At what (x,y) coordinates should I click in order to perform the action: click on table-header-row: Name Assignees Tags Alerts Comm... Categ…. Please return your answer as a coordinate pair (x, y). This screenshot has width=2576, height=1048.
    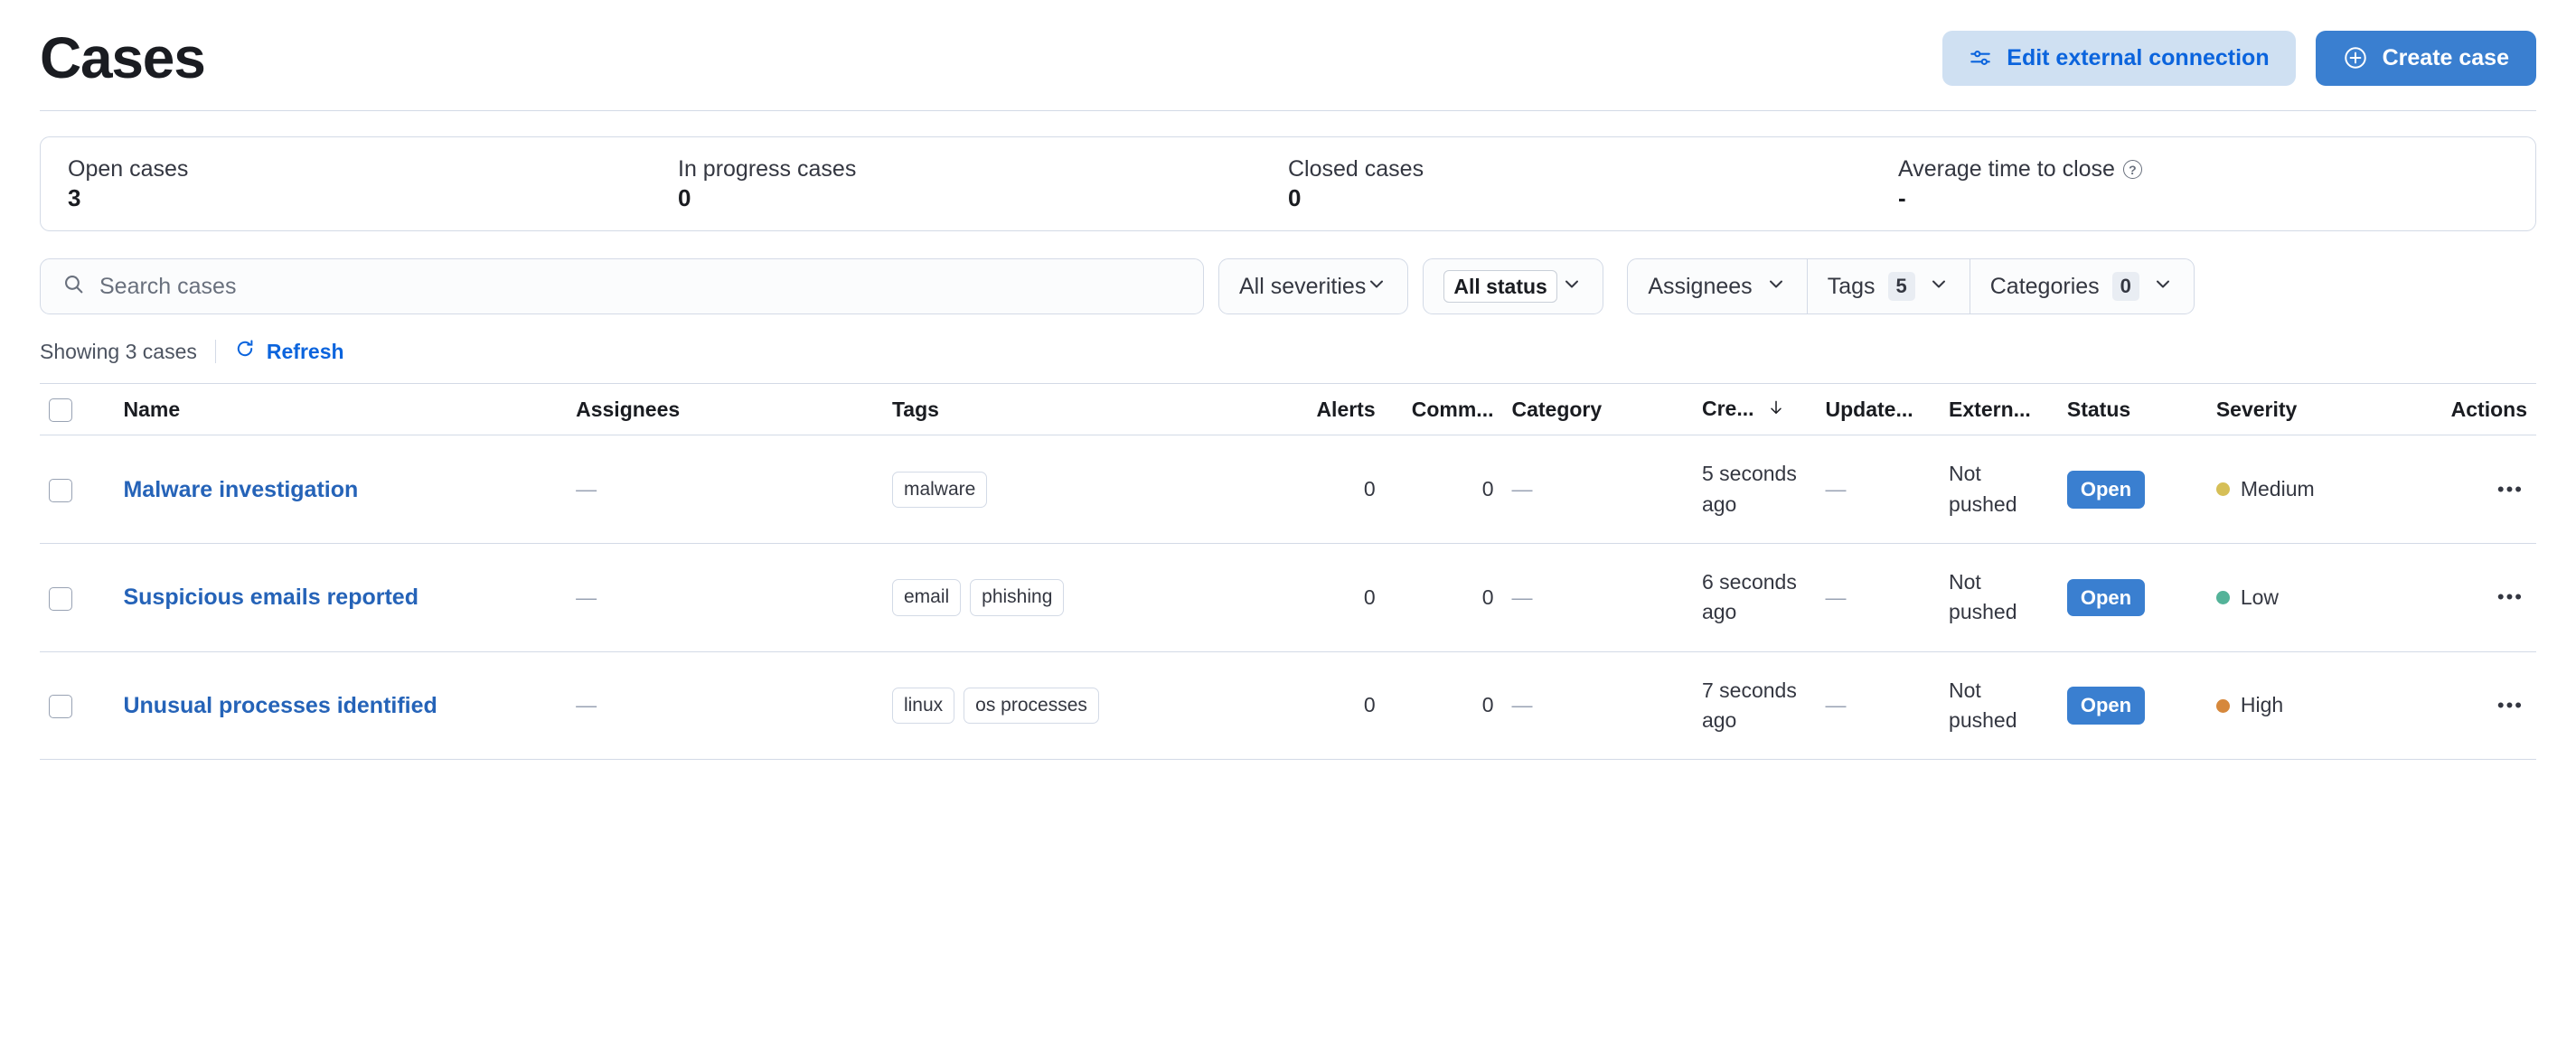
    Looking at the image, I should click on (1288, 409).